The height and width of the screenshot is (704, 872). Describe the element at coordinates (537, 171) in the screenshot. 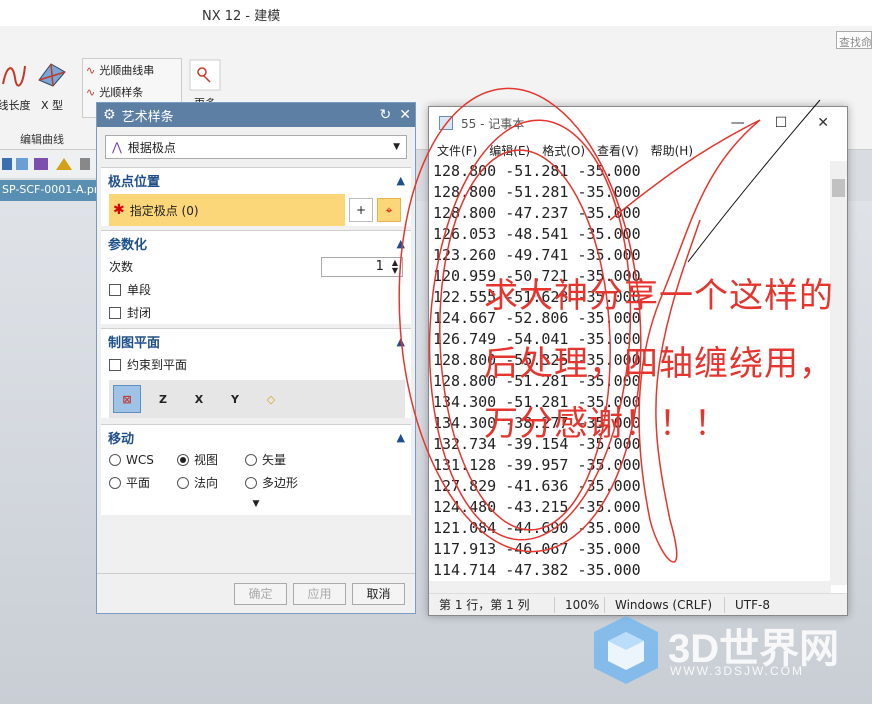

I see `text-line: 128.800 -51.281 -35.000` at that location.